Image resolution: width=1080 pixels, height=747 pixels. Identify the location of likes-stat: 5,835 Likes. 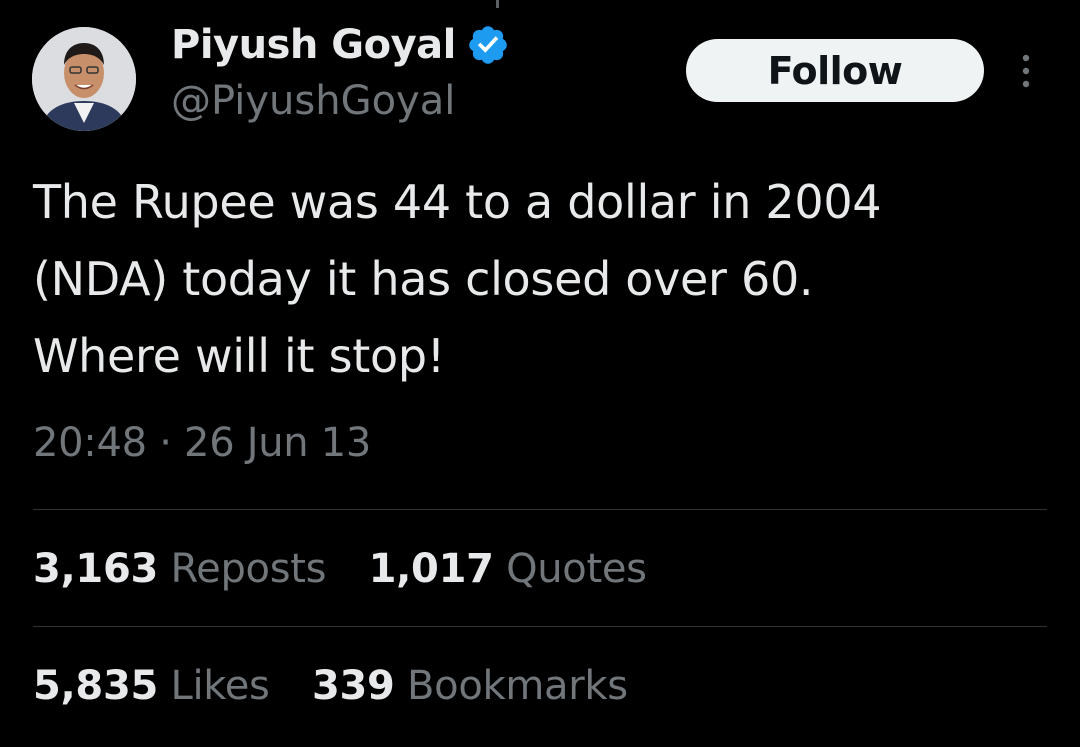
(157, 686).